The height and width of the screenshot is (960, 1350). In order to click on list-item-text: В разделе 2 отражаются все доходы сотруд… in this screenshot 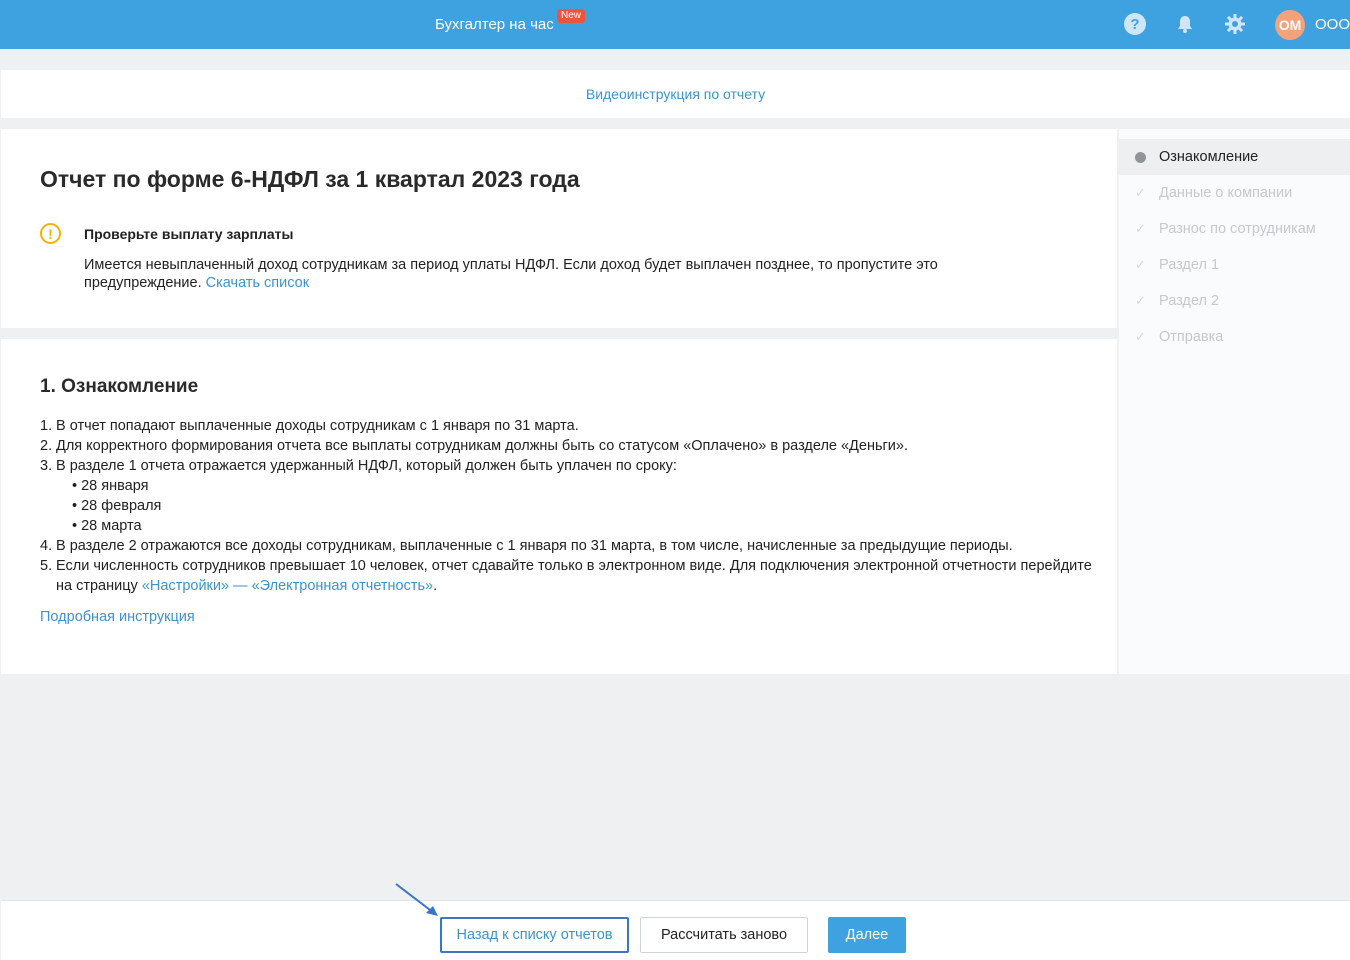, I will do `click(534, 546)`.